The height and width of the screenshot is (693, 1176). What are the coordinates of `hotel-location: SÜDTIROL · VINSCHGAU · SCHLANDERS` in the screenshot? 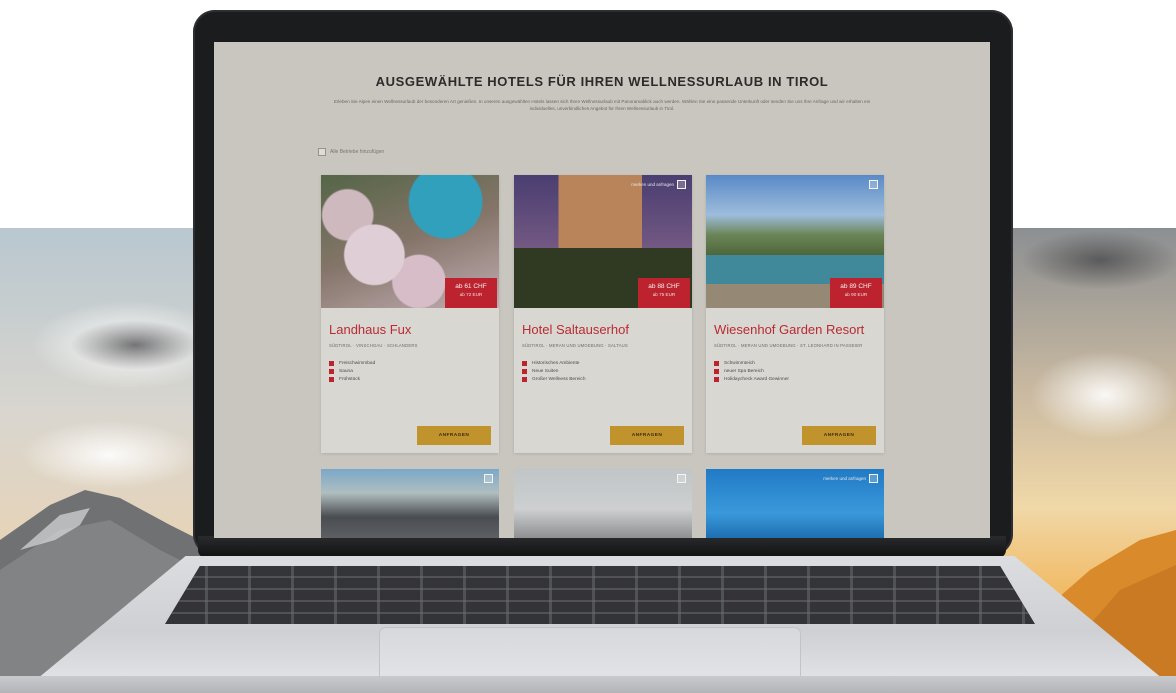 It's located at (373, 345).